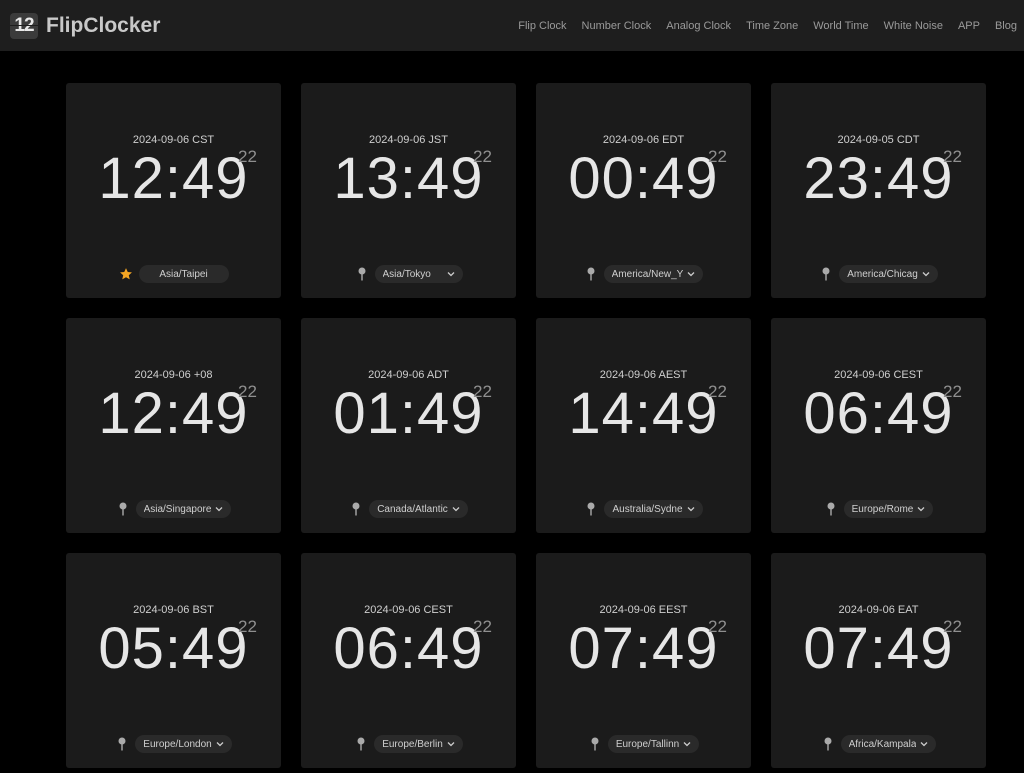 This screenshot has height=773, width=1024. I want to click on timezone-row: America/New_Y, so click(643, 274).